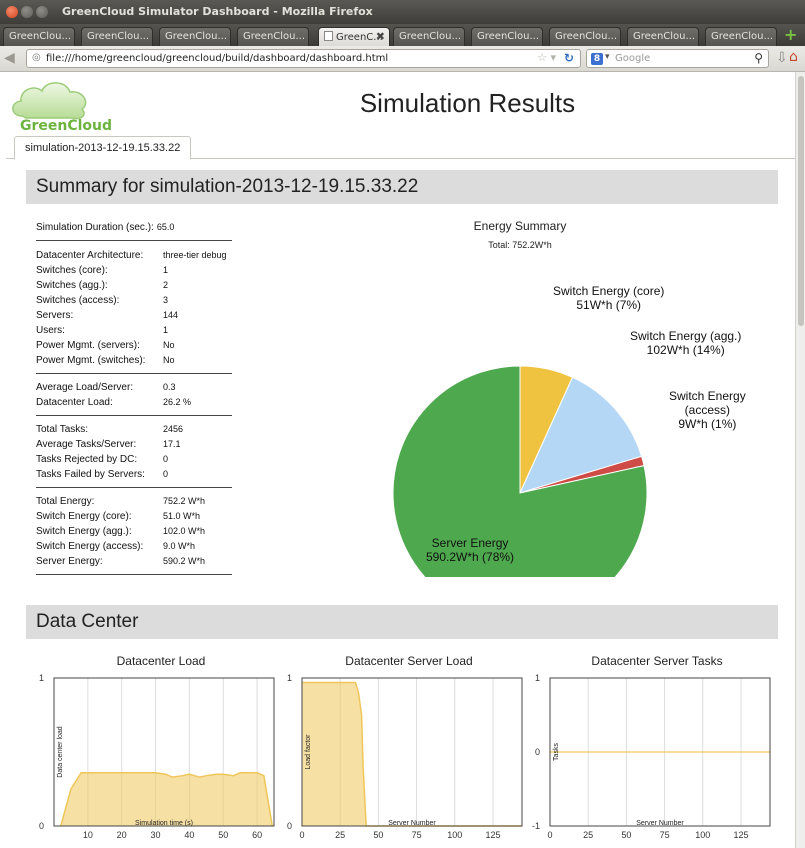  I want to click on stat-row: Tasks Failed by Servers: 0, so click(134, 476).